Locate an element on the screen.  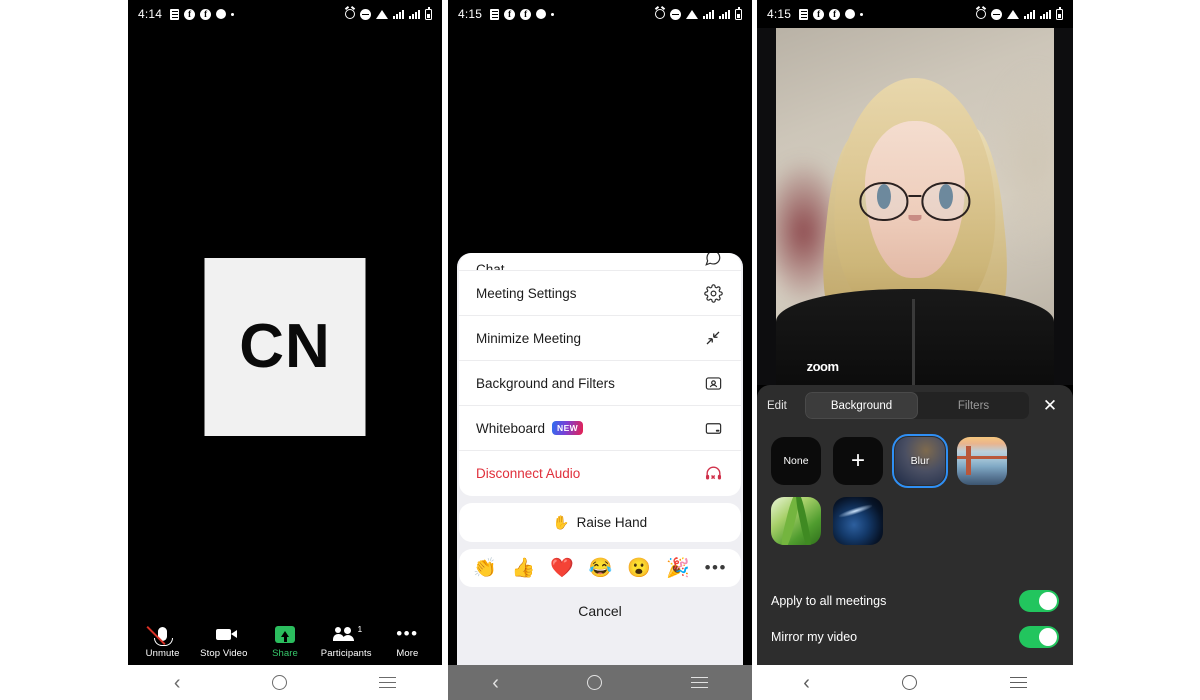
setting-mirror-my-video: Mirror my video is located at coordinates (915, 637).